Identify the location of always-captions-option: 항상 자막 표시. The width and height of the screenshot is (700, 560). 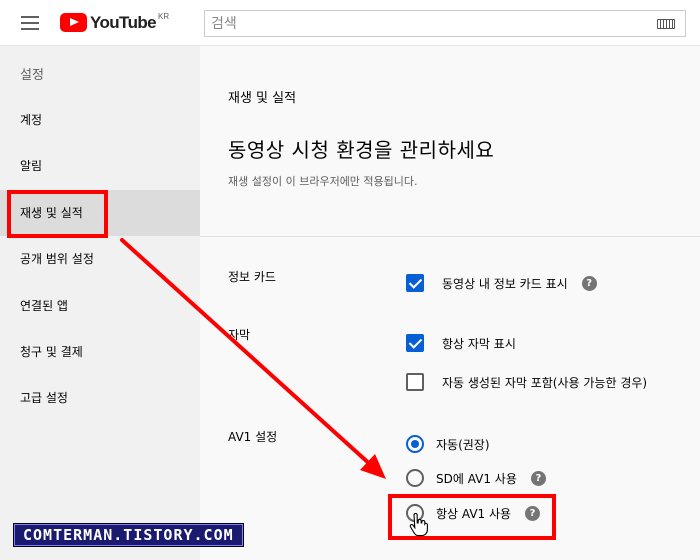
(461, 343).